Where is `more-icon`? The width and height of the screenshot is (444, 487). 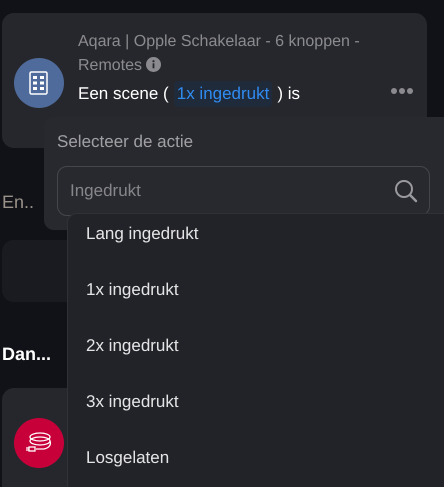
more-icon is located at coordinates (402, 91).